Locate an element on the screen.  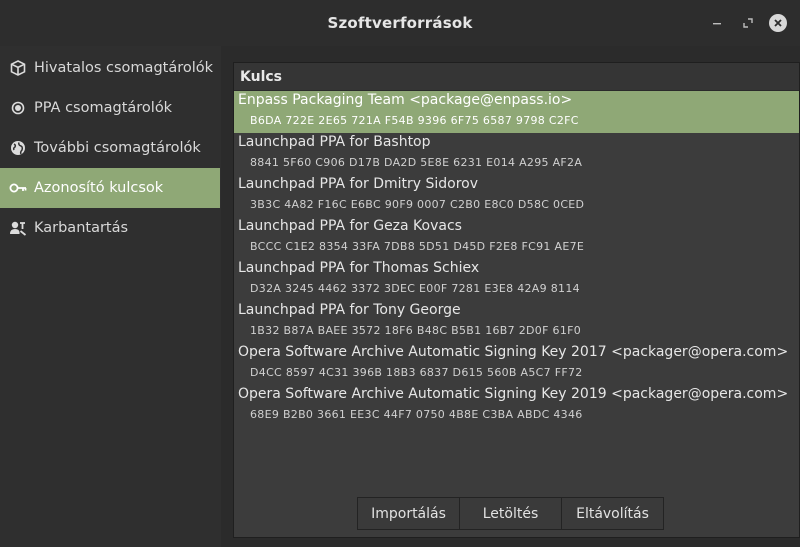
sidebar-item-maintenance: Karbantartás is located at coordinates (110, 228).